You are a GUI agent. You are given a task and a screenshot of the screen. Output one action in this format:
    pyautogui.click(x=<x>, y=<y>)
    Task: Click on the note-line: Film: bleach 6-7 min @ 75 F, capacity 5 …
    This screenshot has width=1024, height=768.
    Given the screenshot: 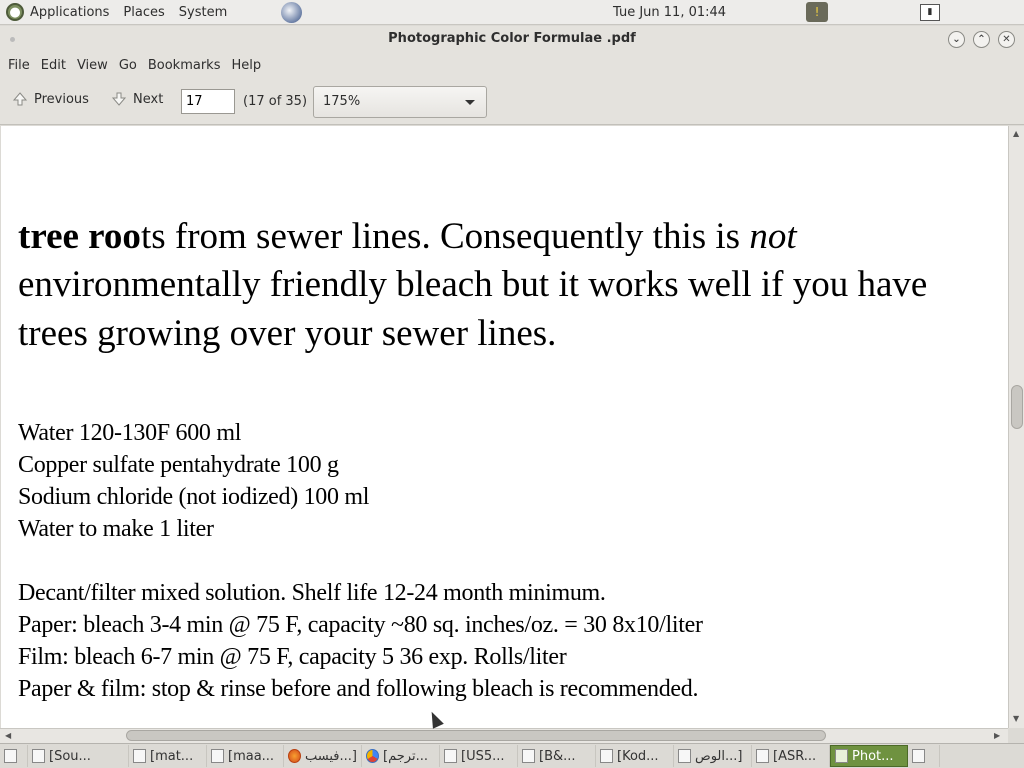 What is the action you would take?
    pyautogui.click(x=292, y=657)
    